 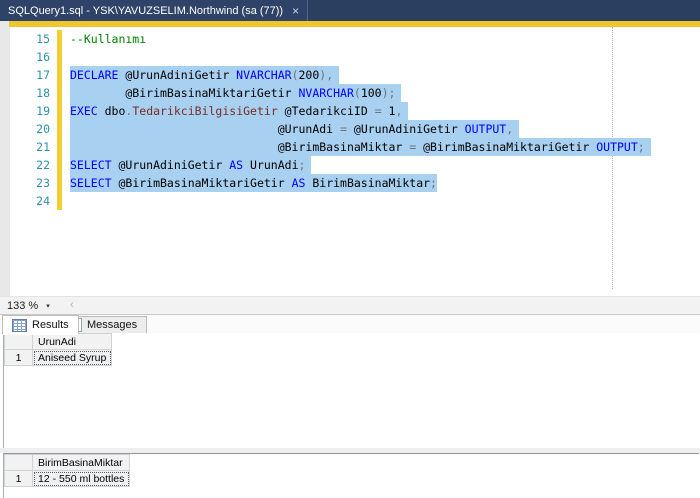 I want to click on line-number: 18, so click(x=30, y=93).